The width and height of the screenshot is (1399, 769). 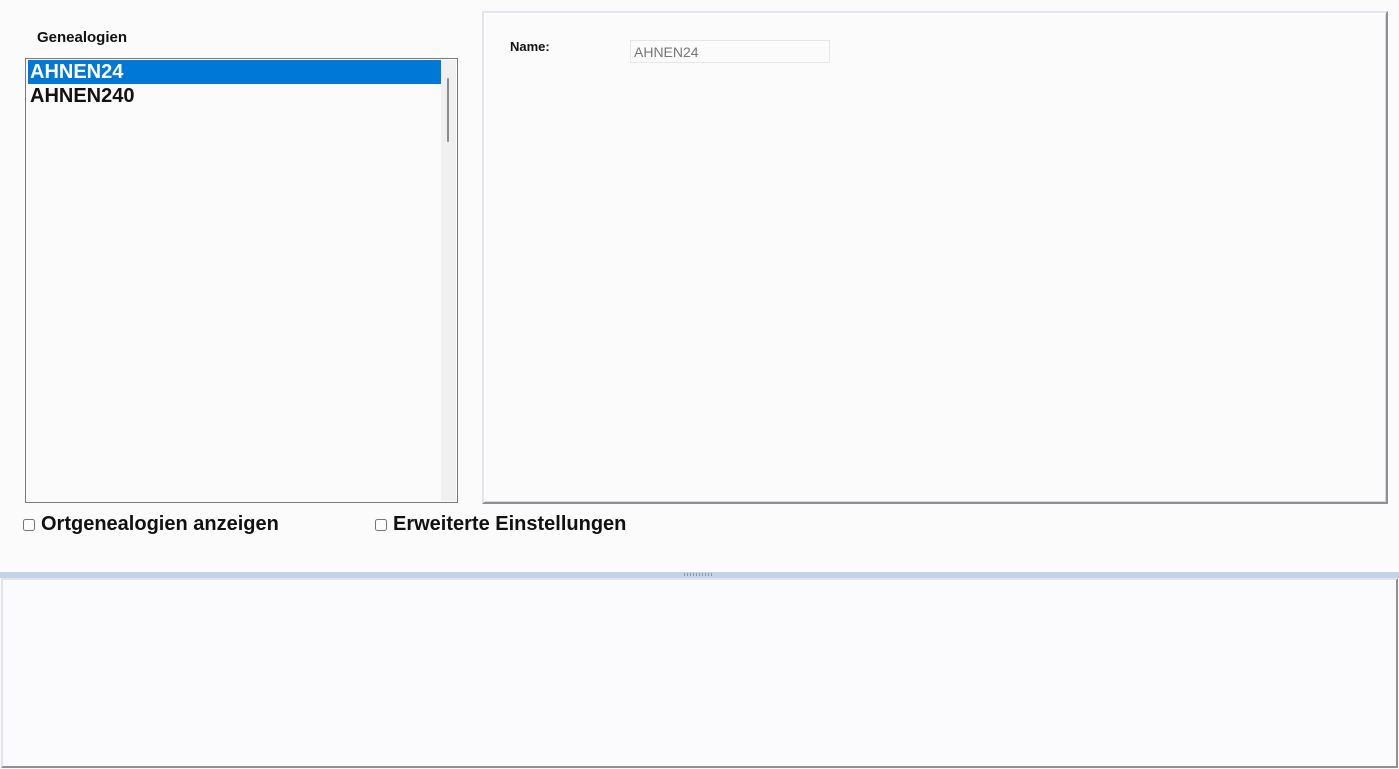 What do you see at coordinates (381, 524) in the screenshot?
I see `advanced-settings-checkbox` at bounding box center [381, 524].